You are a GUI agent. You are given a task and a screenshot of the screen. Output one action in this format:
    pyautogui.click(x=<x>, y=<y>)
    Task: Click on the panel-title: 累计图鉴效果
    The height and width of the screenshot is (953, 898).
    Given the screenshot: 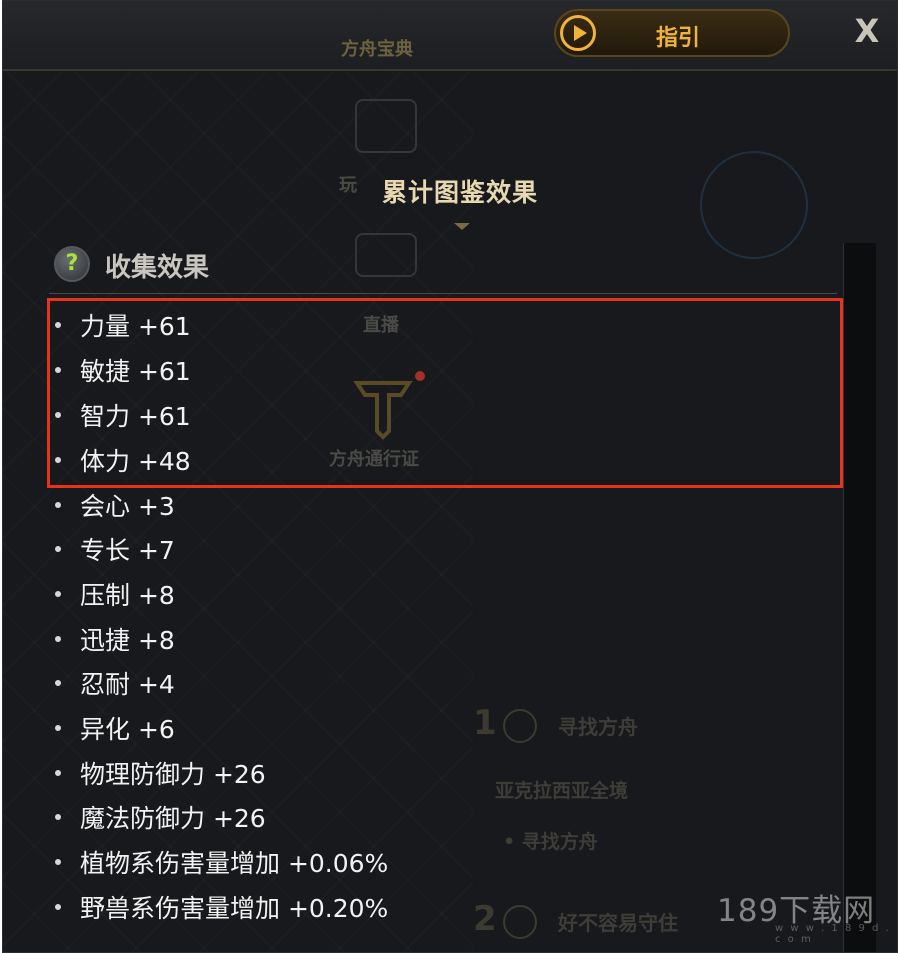 What is the action you would take?
    pyautogui.click(x=459, y=192)
    